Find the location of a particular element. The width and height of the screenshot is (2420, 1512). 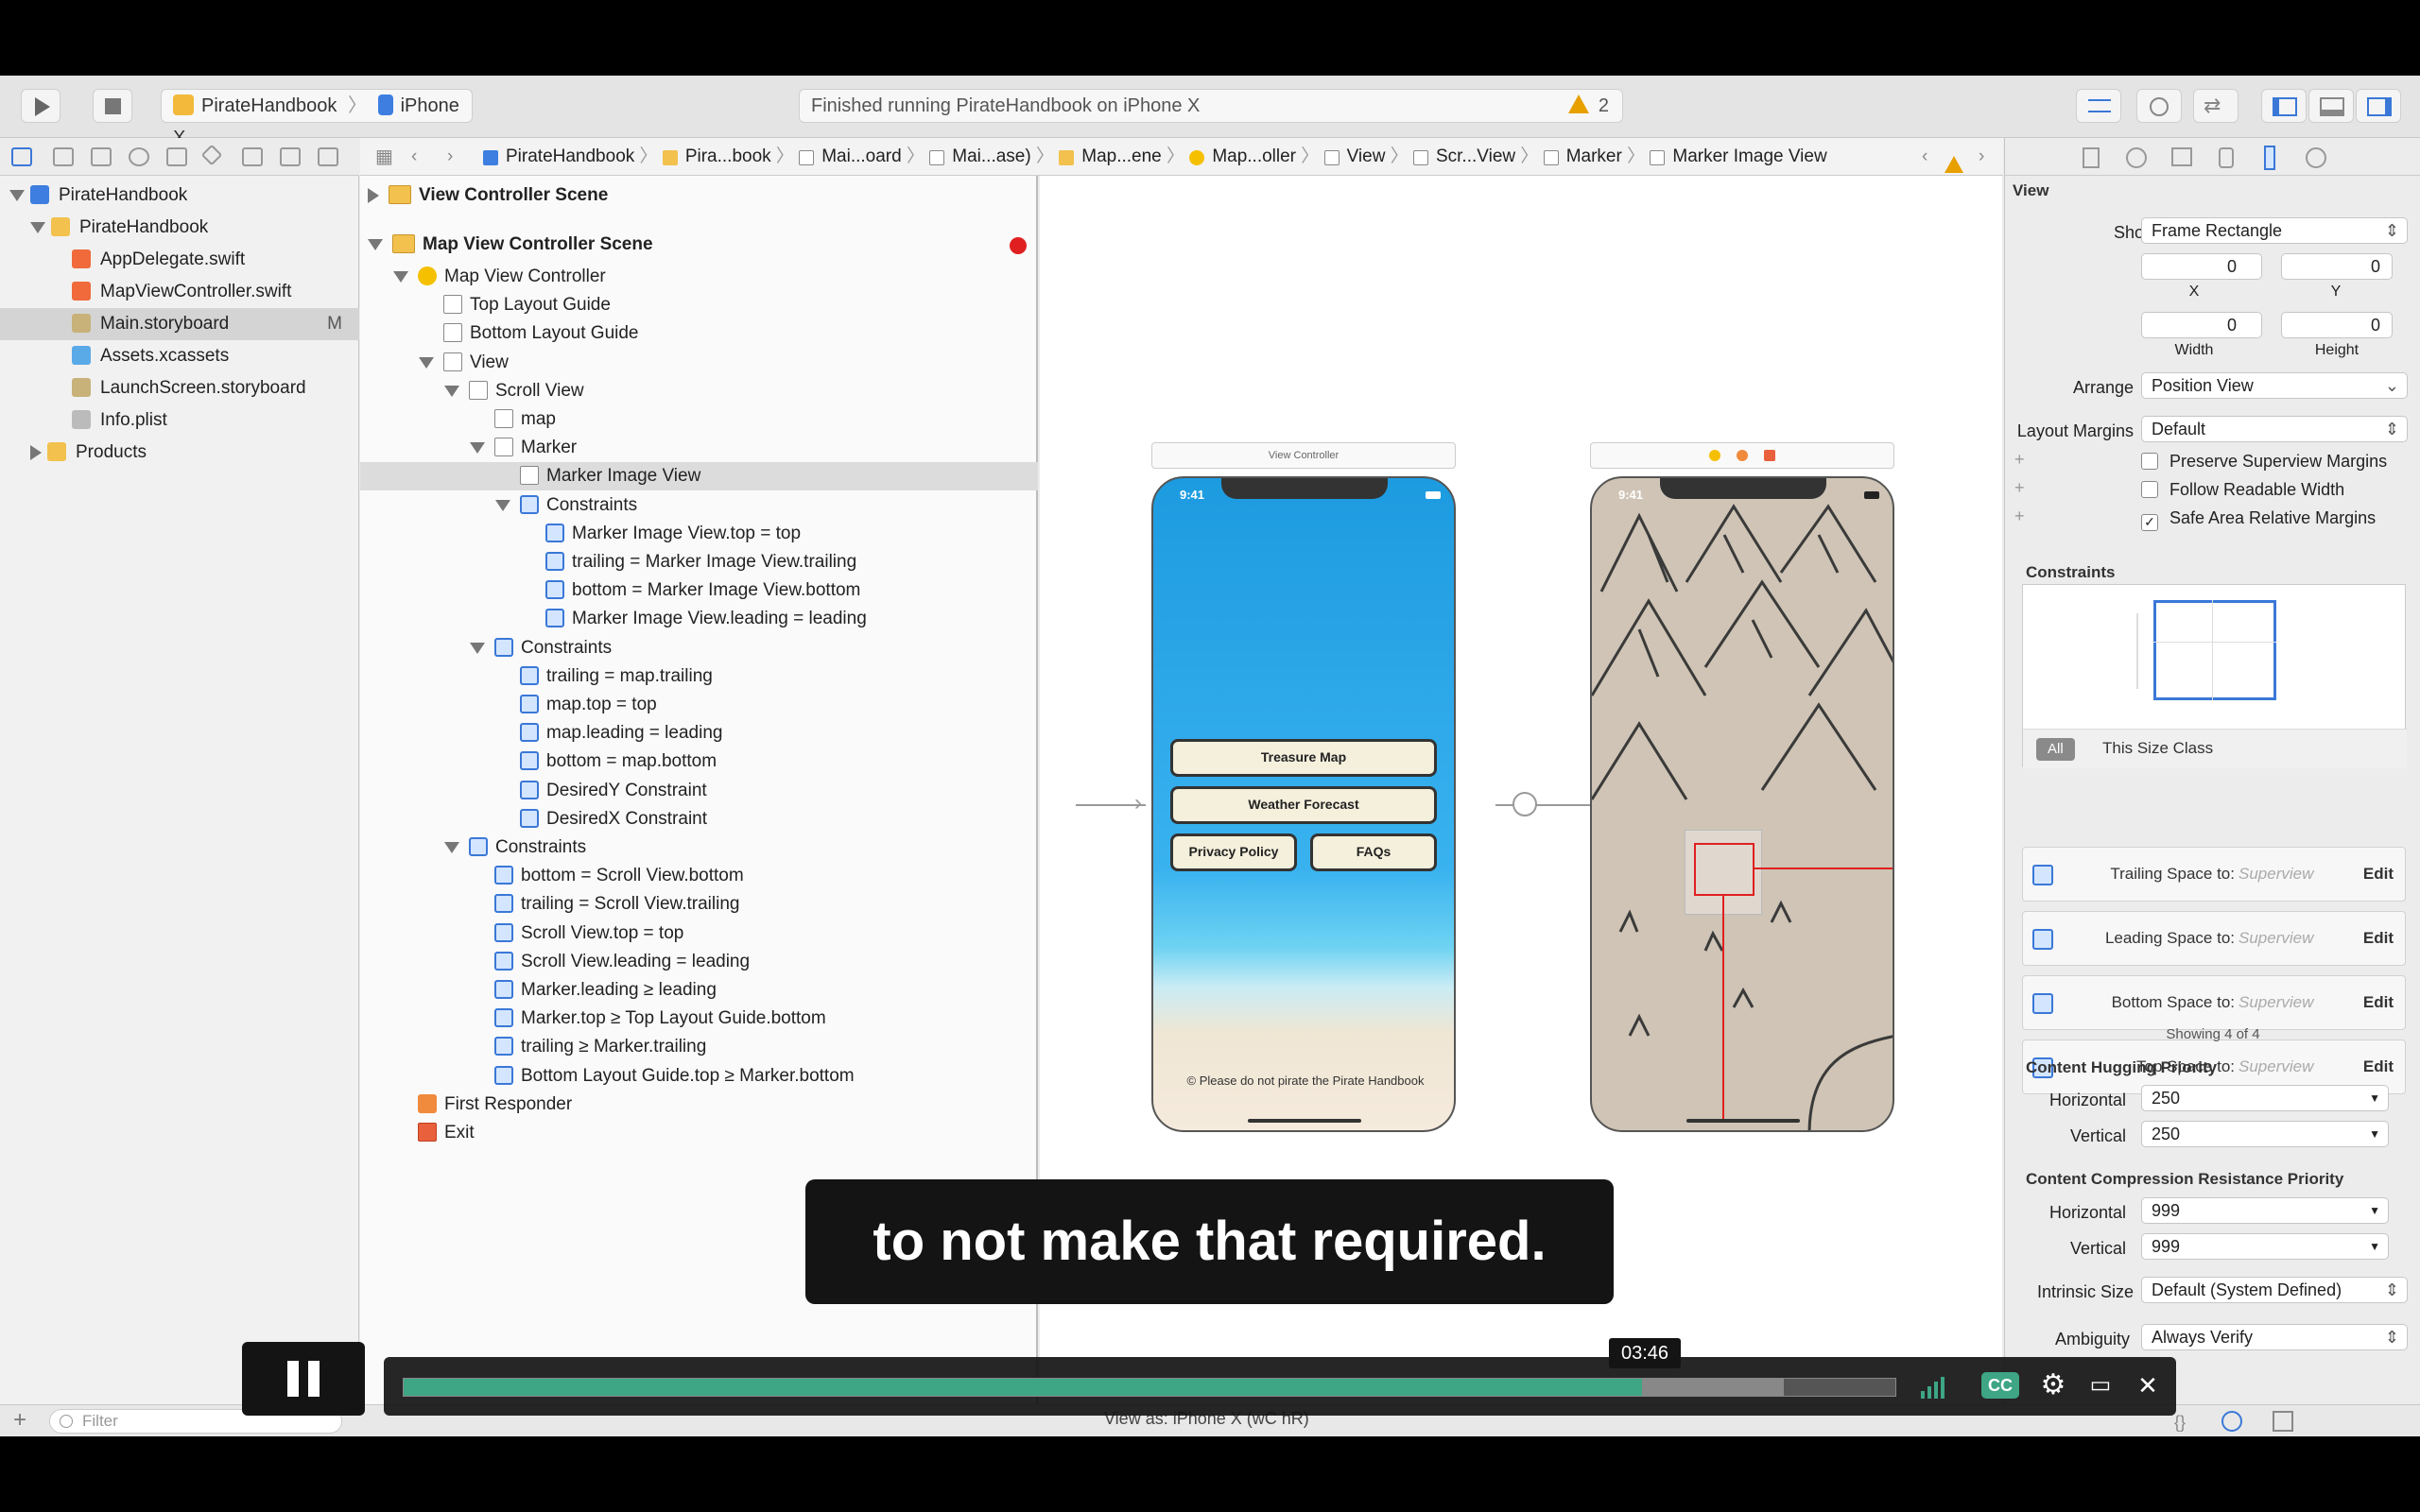

comp-horizontal-field: 999 ▼ is located at coordinates (2265, 1210).